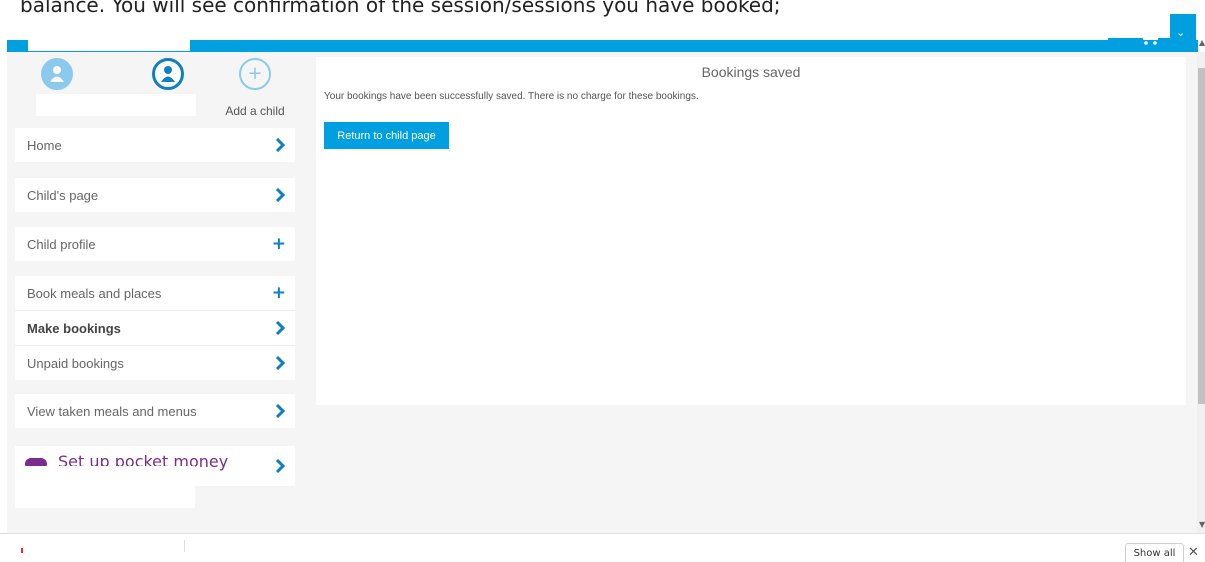 The width and height of the screenshot is (1205, 562). What do you see at coordinates (155, 363) in the screenshot?
I see `sidebar-item-unpaid-bookings: Unpaid bookings` at bounding box center [155, 363].